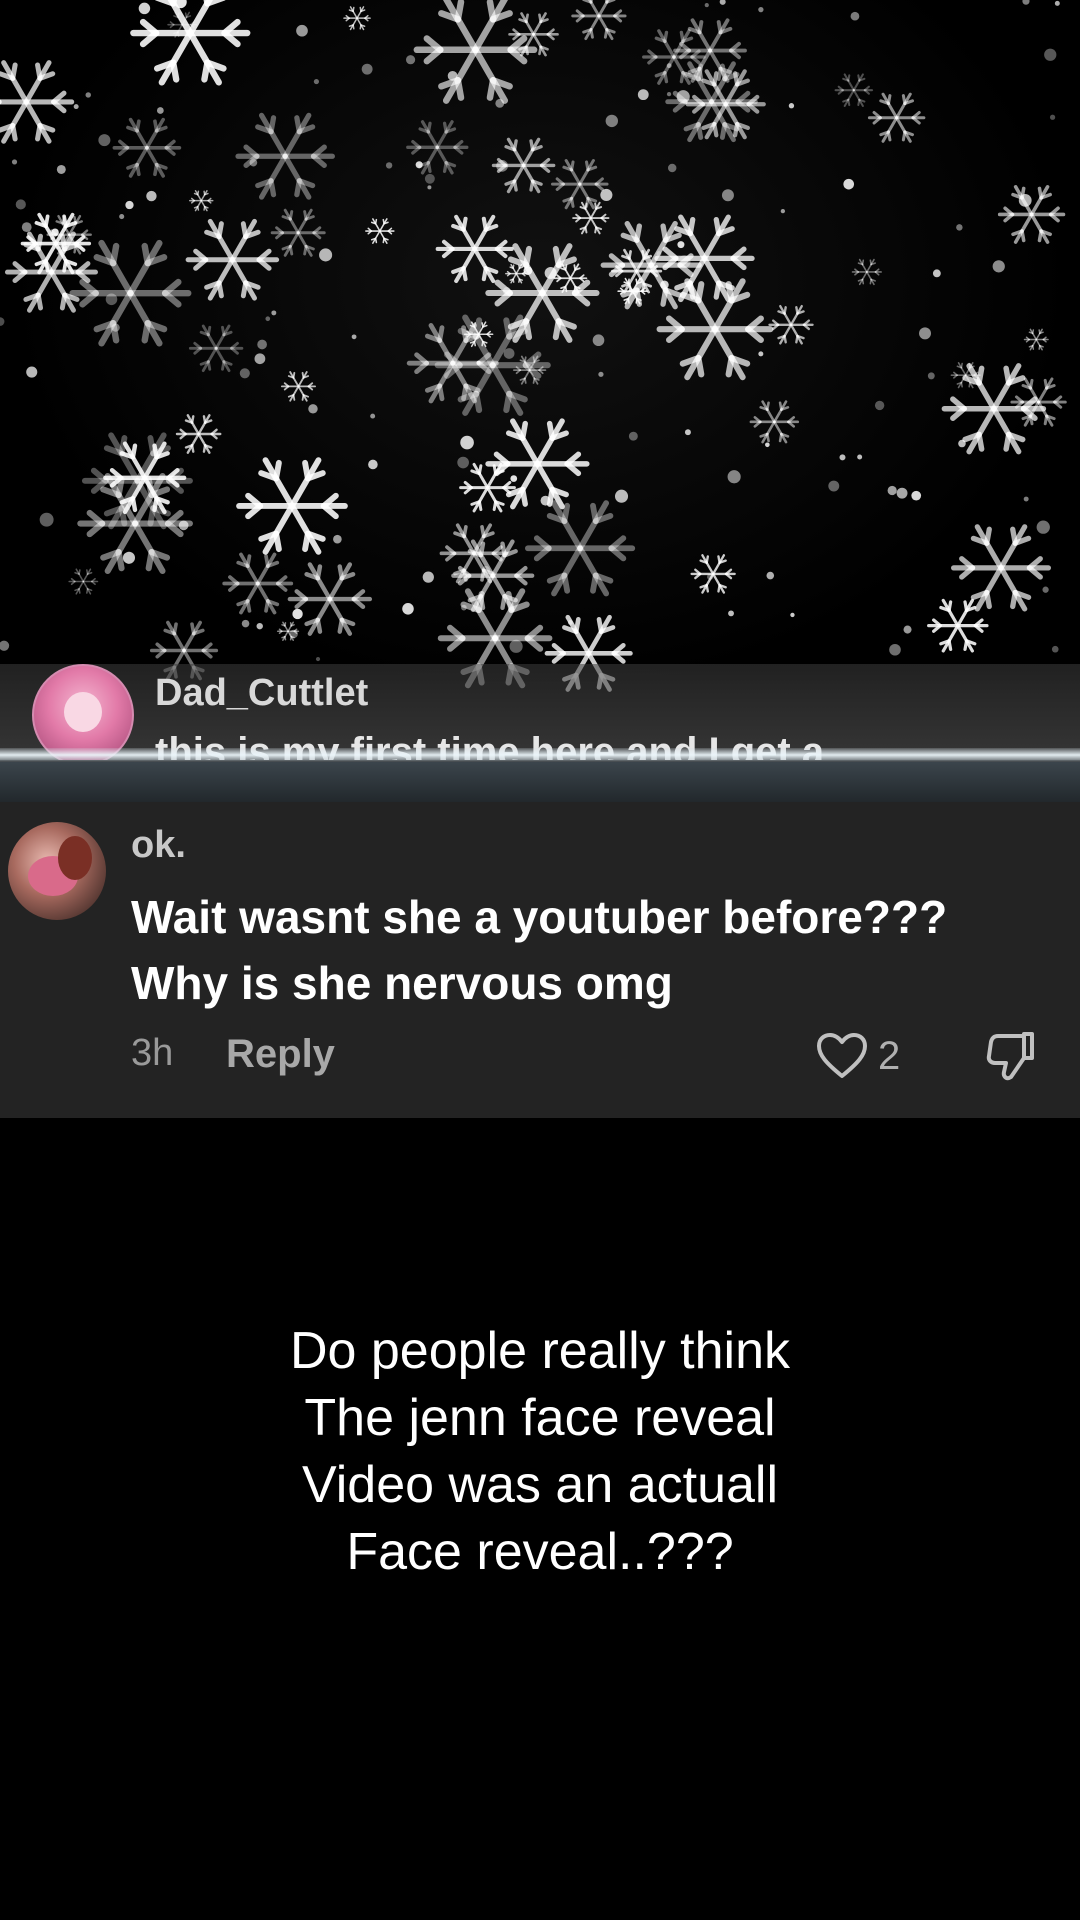 Image resolution: width=1080 pixels, height=1920 pixels. I want to click on thumbs-down-icon, so click(1011, 1056).